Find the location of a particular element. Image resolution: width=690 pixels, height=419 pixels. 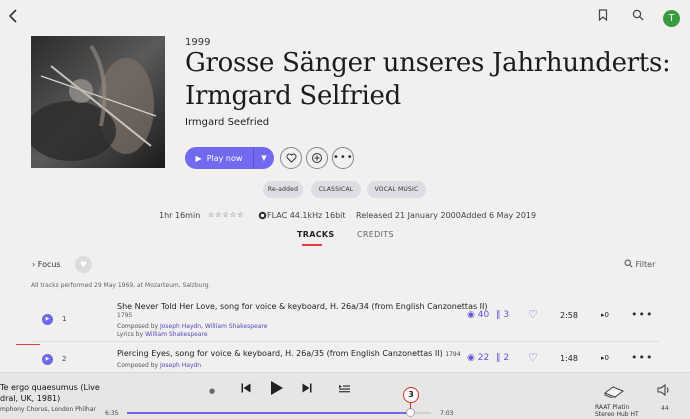

play-pause-button is located at coordinates (277, 390).